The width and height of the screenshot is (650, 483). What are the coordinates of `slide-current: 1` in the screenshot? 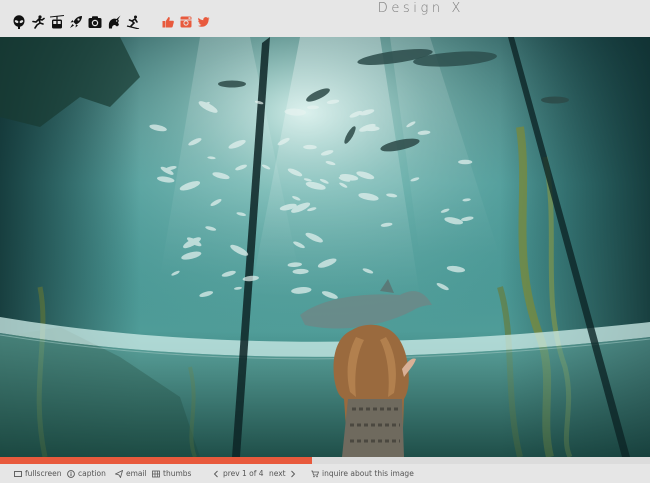 It's located at (244, 473).